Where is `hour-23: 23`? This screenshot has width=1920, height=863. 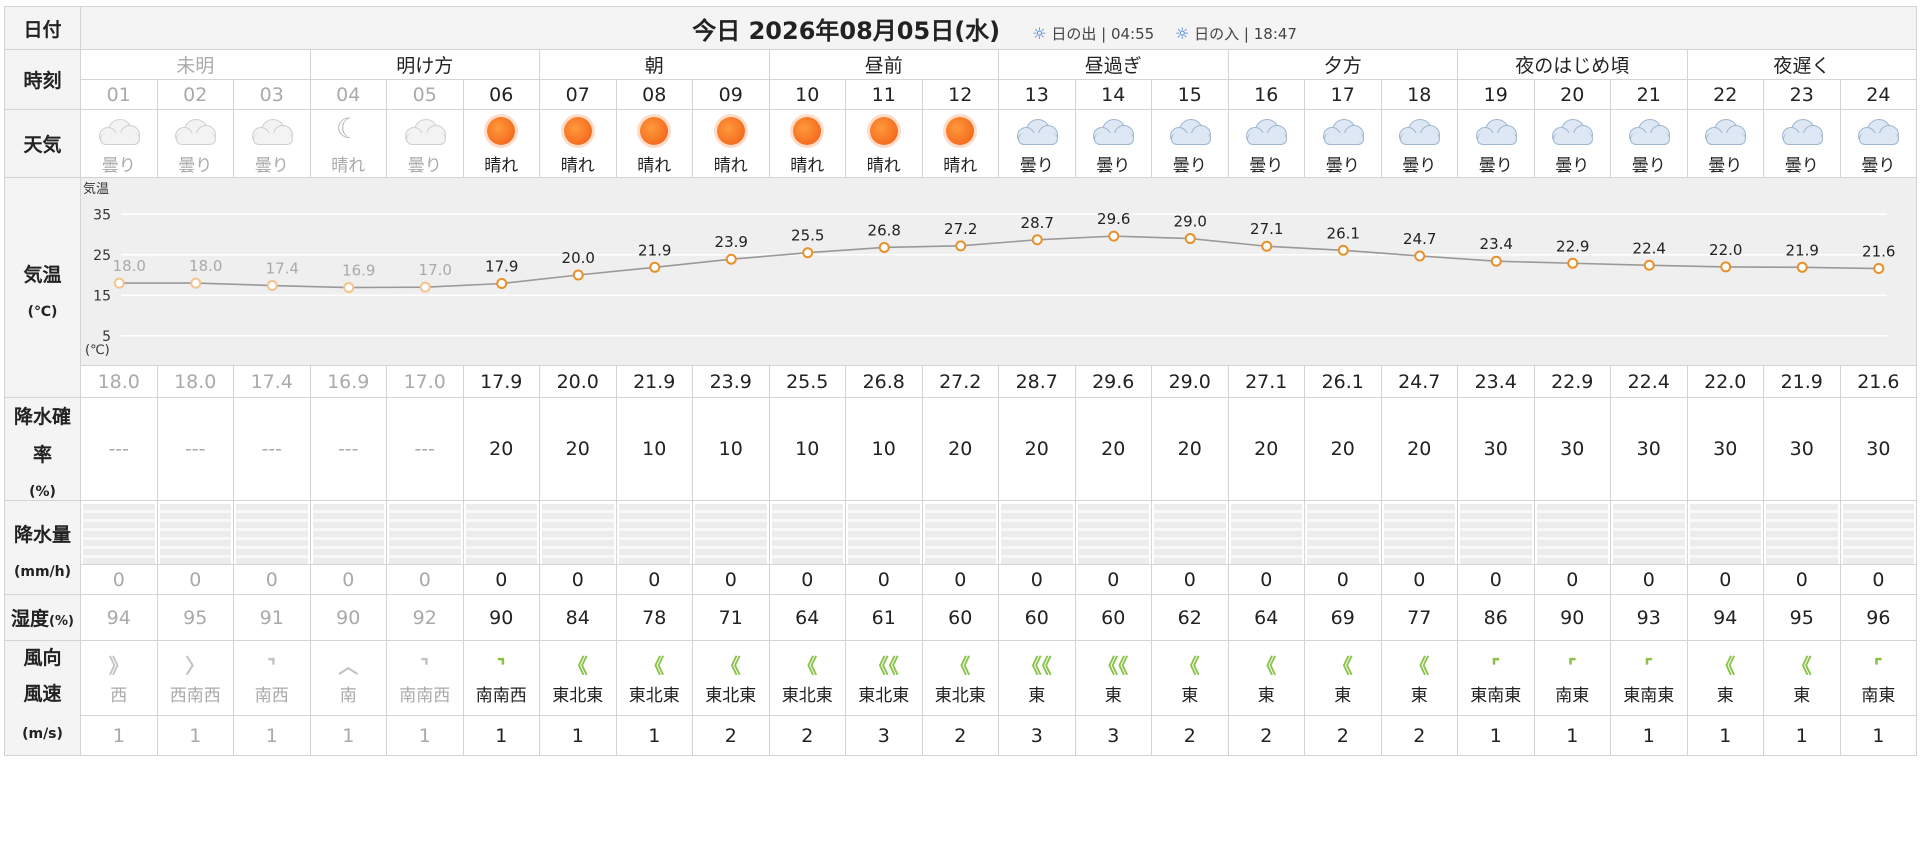
hour-23: 23 is located at coordinates (1802, 94).